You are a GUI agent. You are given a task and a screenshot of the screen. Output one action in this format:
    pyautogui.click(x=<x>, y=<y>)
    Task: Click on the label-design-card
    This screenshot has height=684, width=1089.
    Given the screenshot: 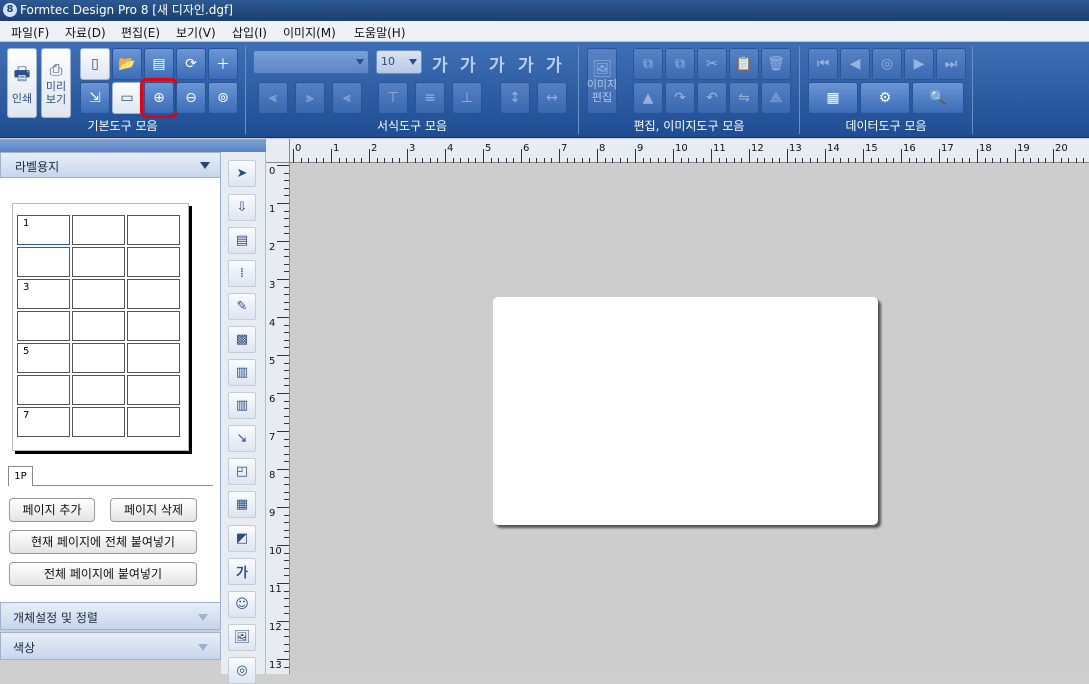 What is the action you would take?
    pyautogui.click(x=685, y=411)
    